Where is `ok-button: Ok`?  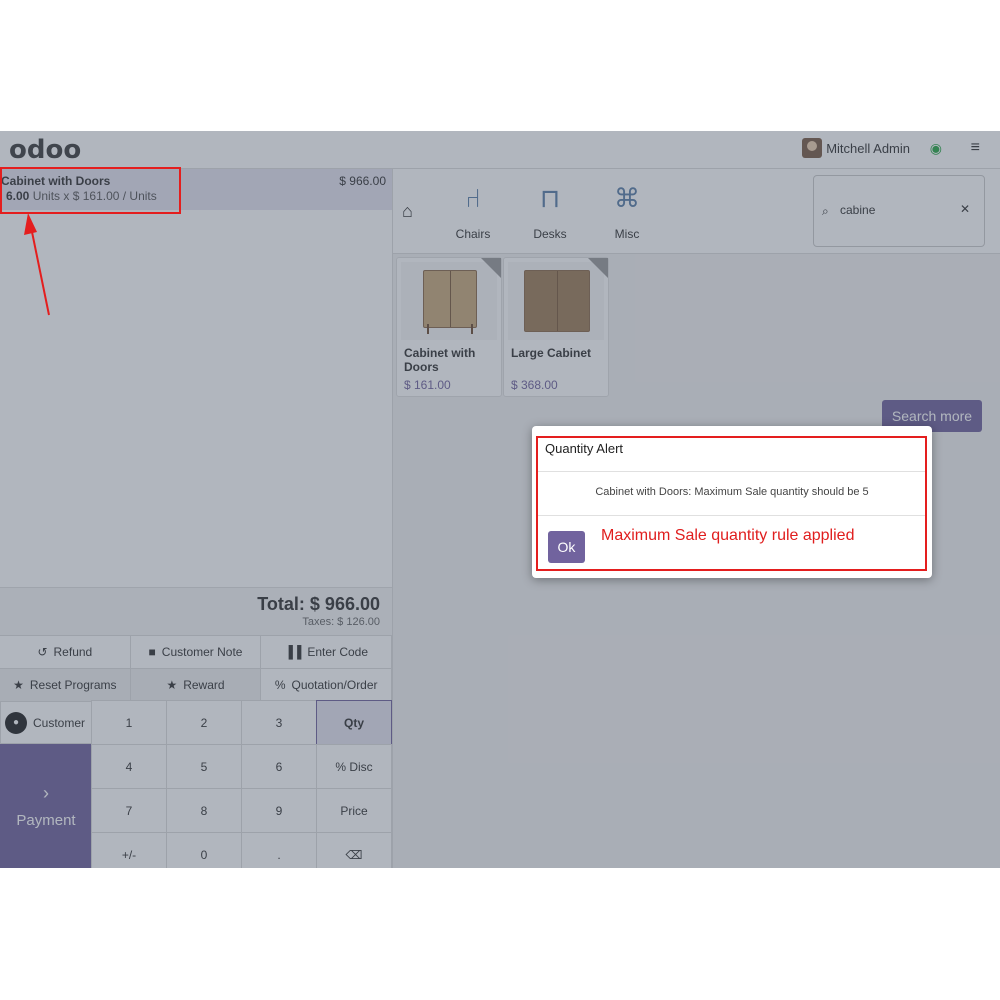 ok-button: Ok is located at coordinates (566, 547).